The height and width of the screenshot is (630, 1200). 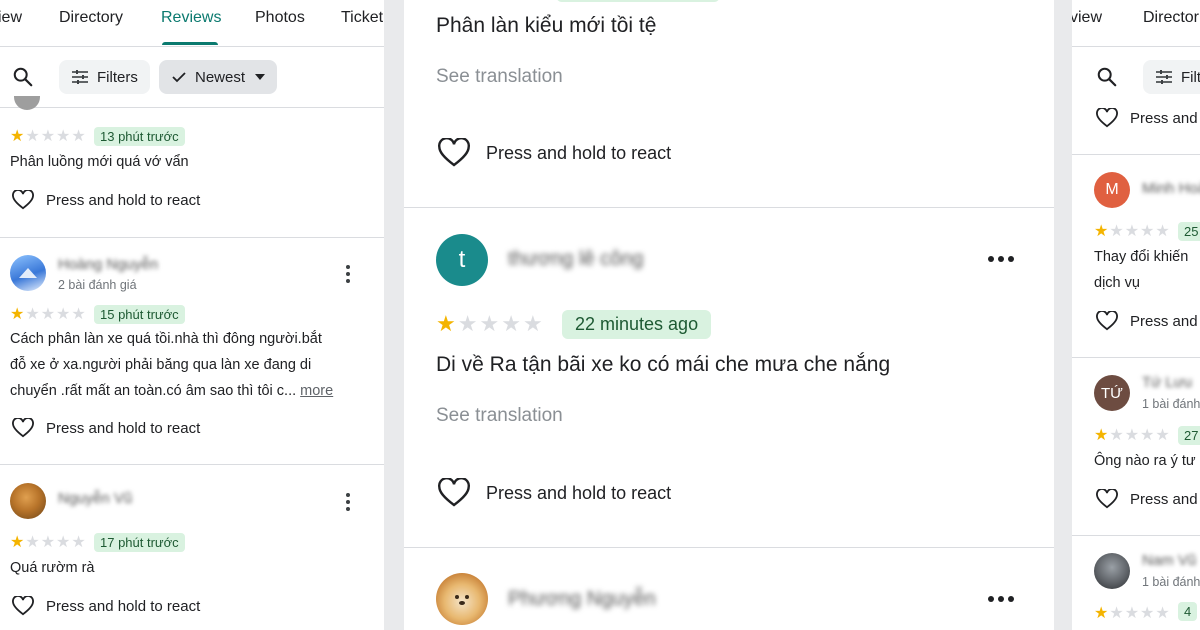 I want to click on review-time-badge: 25, so click(x=1189, y=231).